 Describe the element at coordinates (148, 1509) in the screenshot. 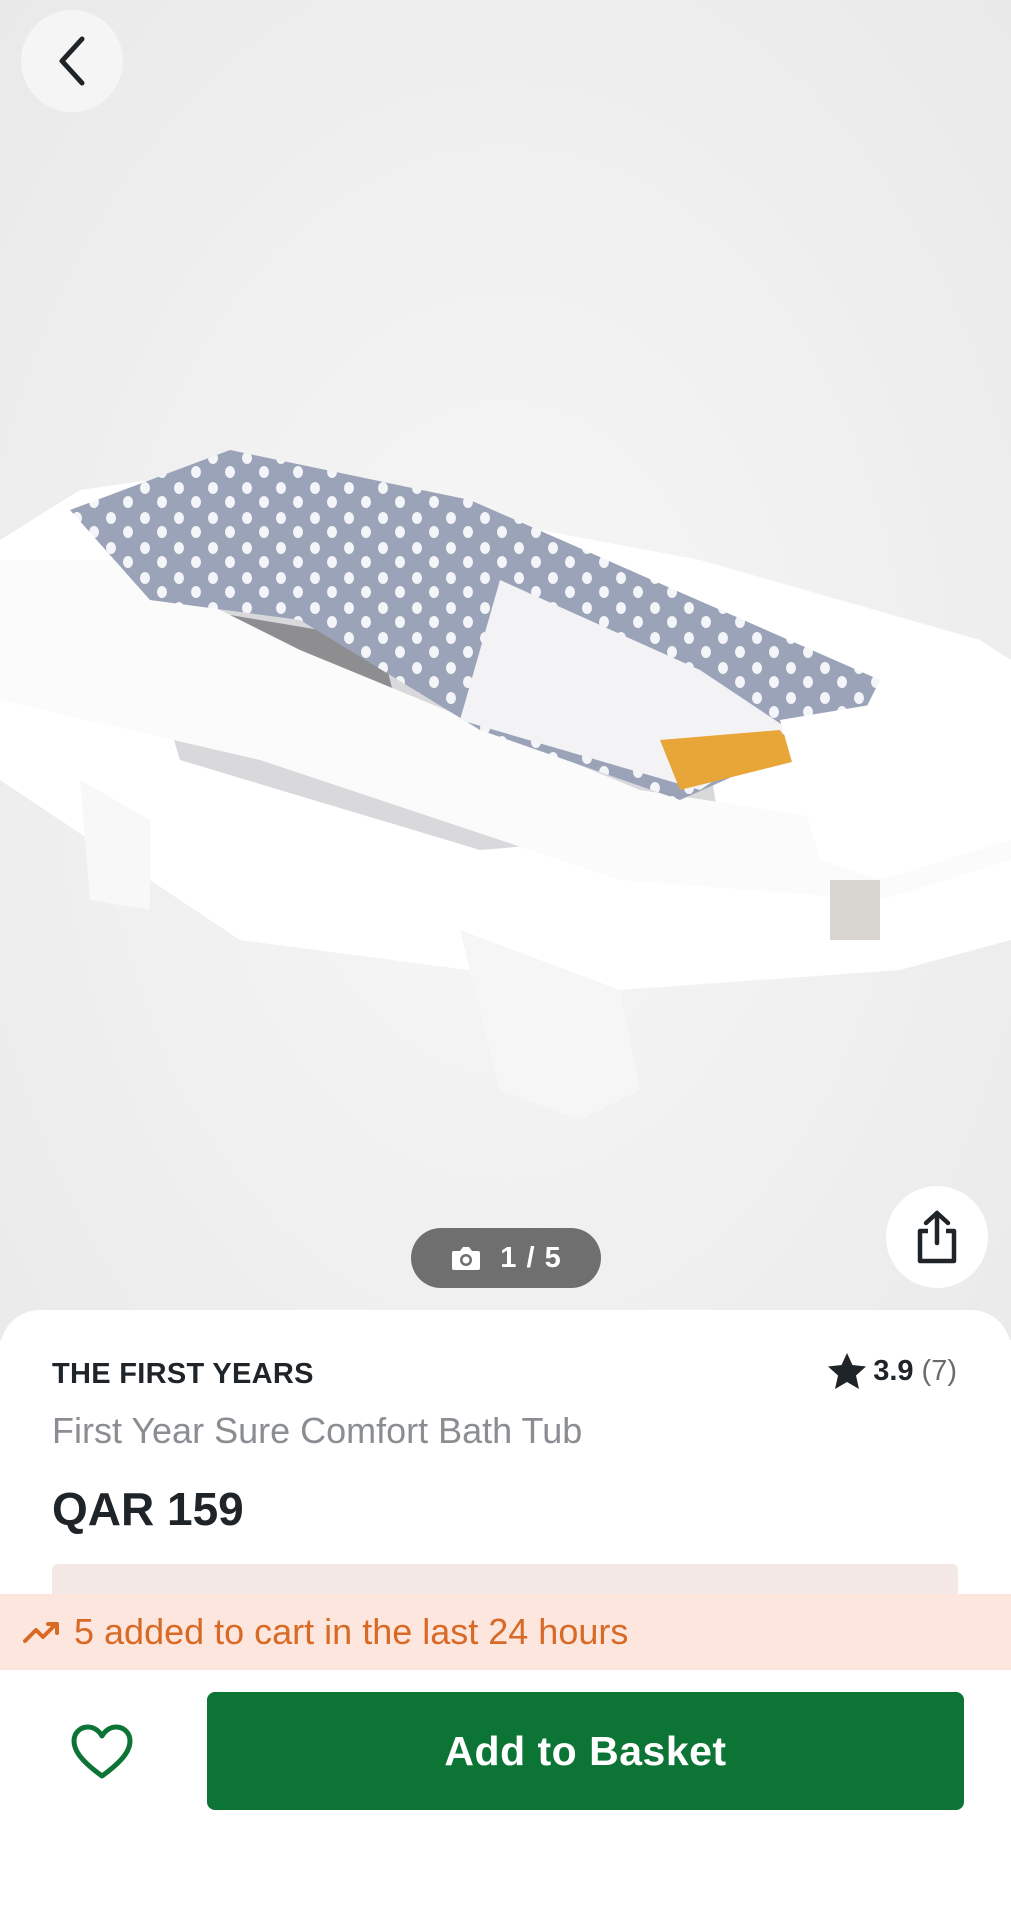

I see `product-price: QAR 159` at that location.